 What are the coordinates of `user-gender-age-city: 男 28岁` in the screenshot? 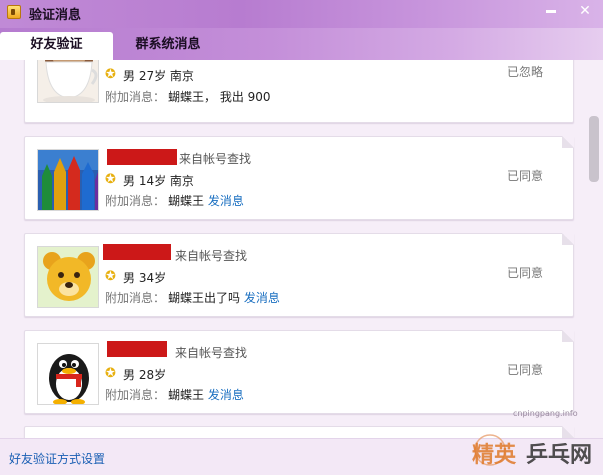 It's located at (145, 375).